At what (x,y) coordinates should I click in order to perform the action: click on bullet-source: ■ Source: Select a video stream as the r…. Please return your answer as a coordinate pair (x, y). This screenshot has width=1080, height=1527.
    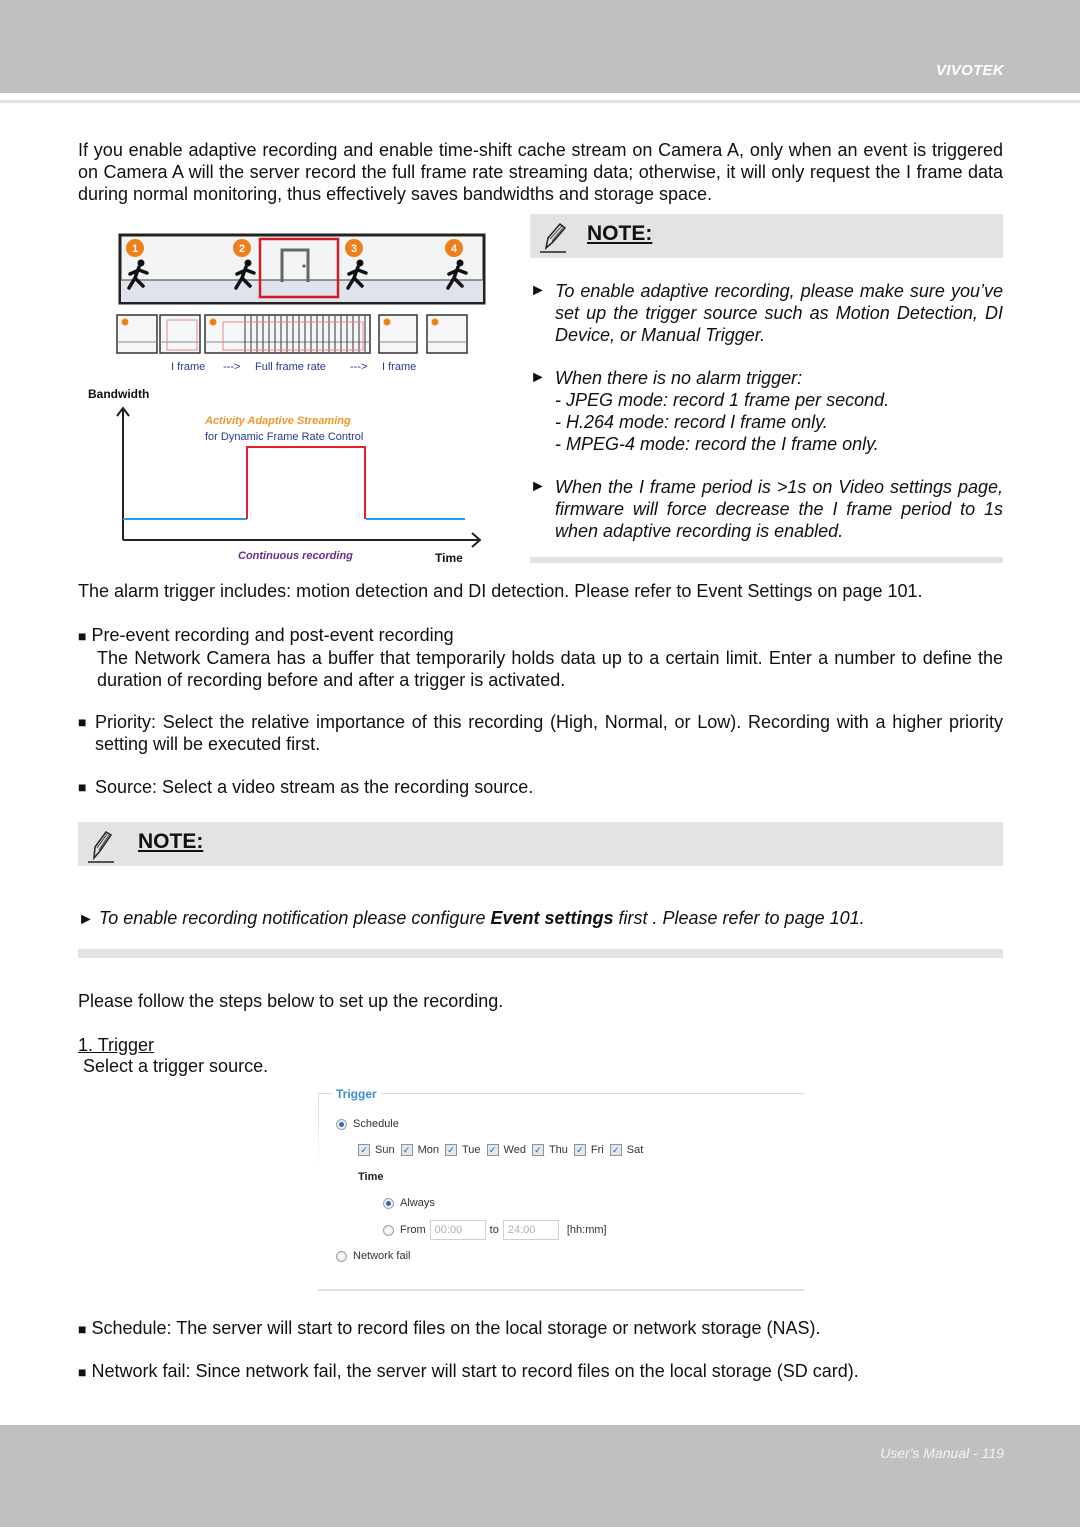
    Looking at the image, I should click on (540, 787).